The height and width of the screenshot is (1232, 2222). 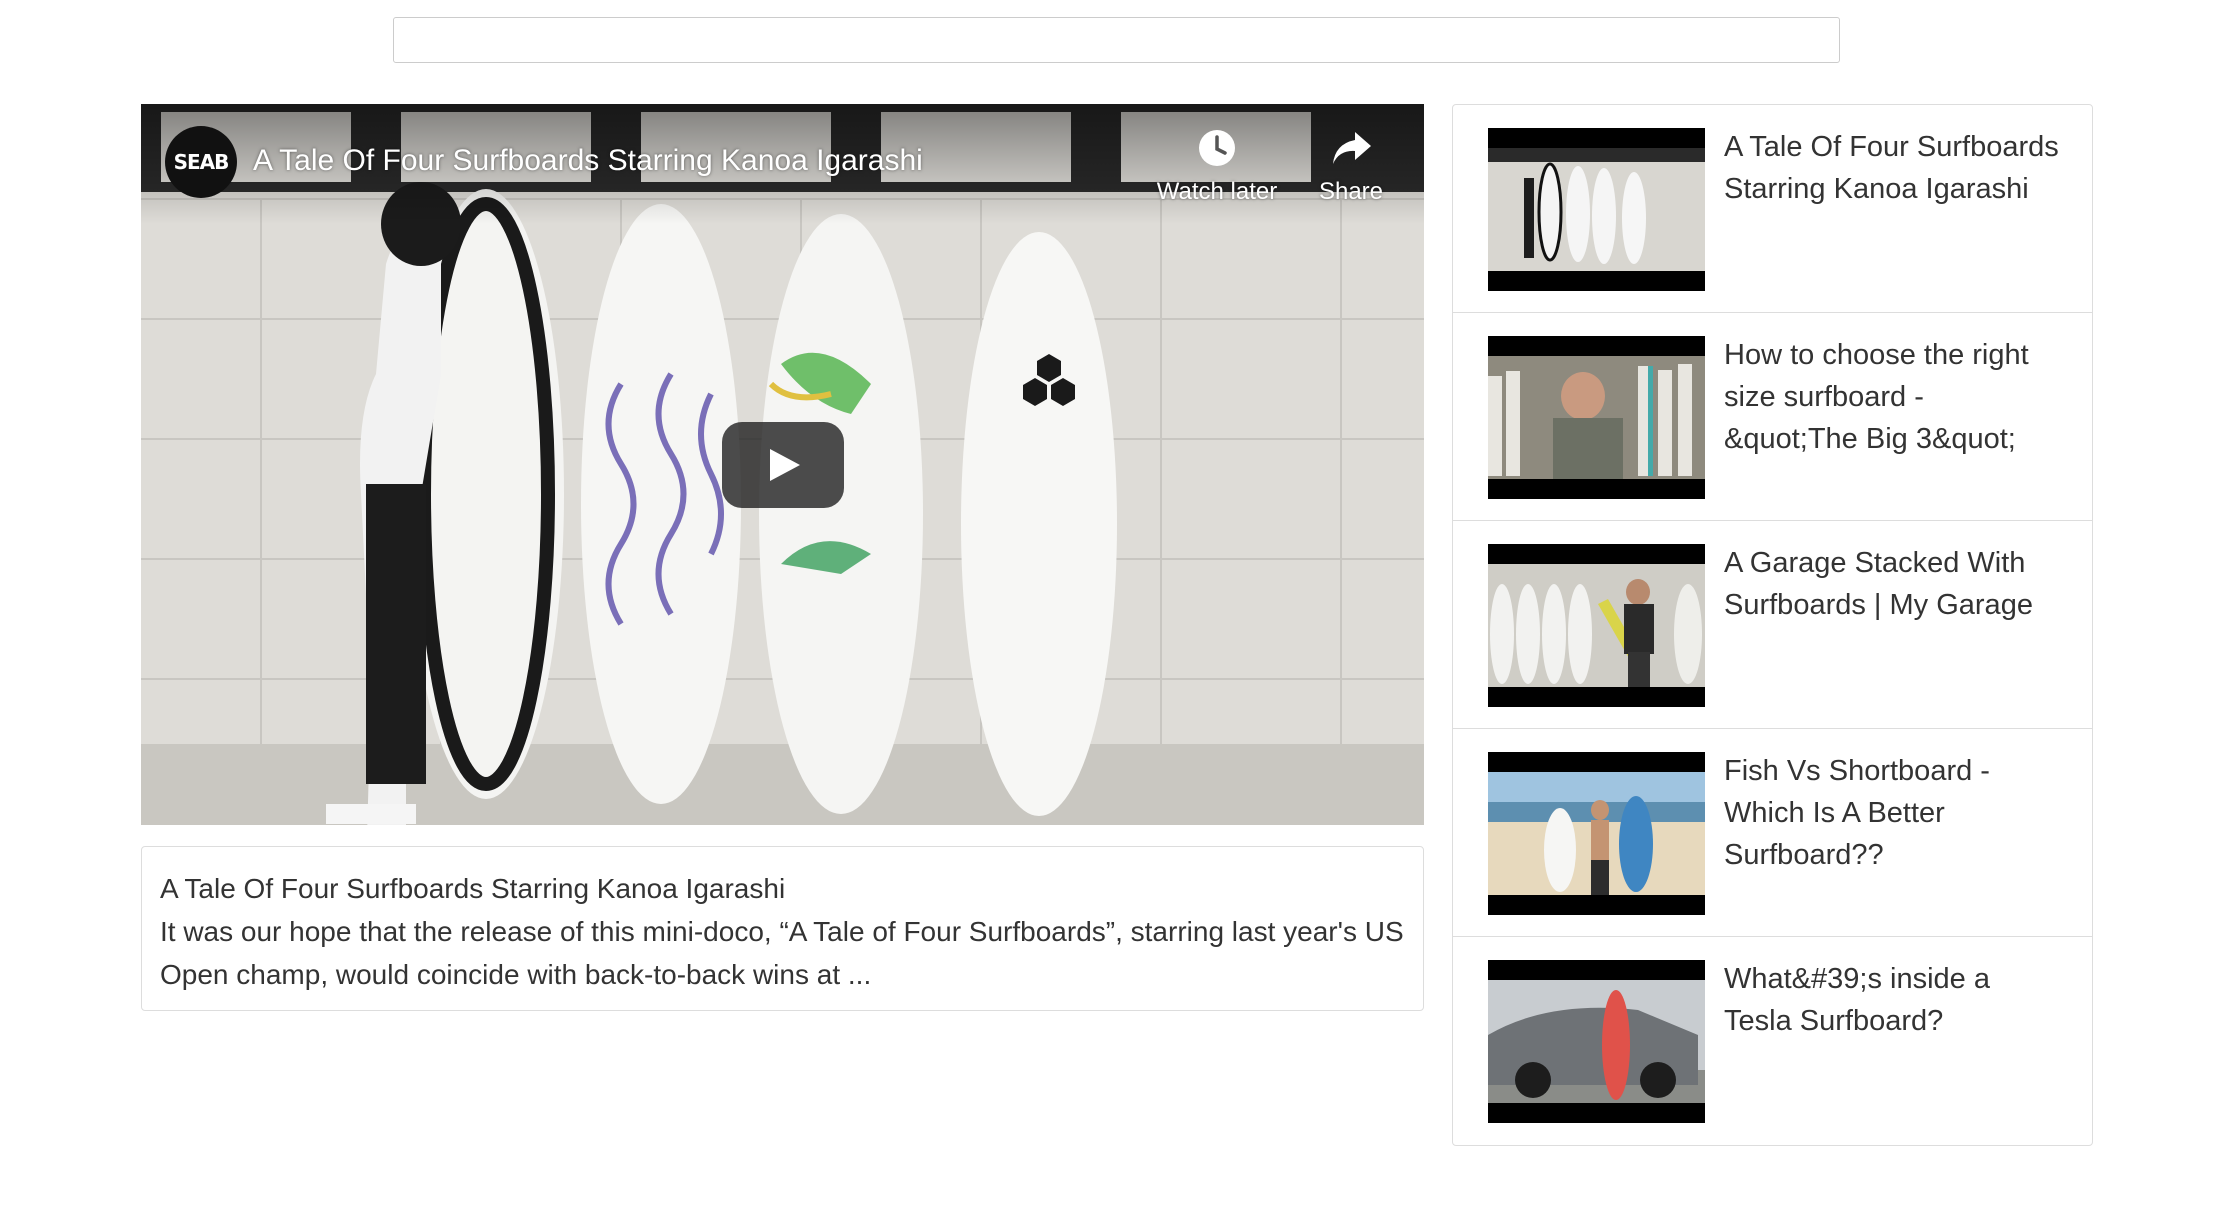 I want to click on watch-later-label: Watch later, so click(x=1217, y=191).